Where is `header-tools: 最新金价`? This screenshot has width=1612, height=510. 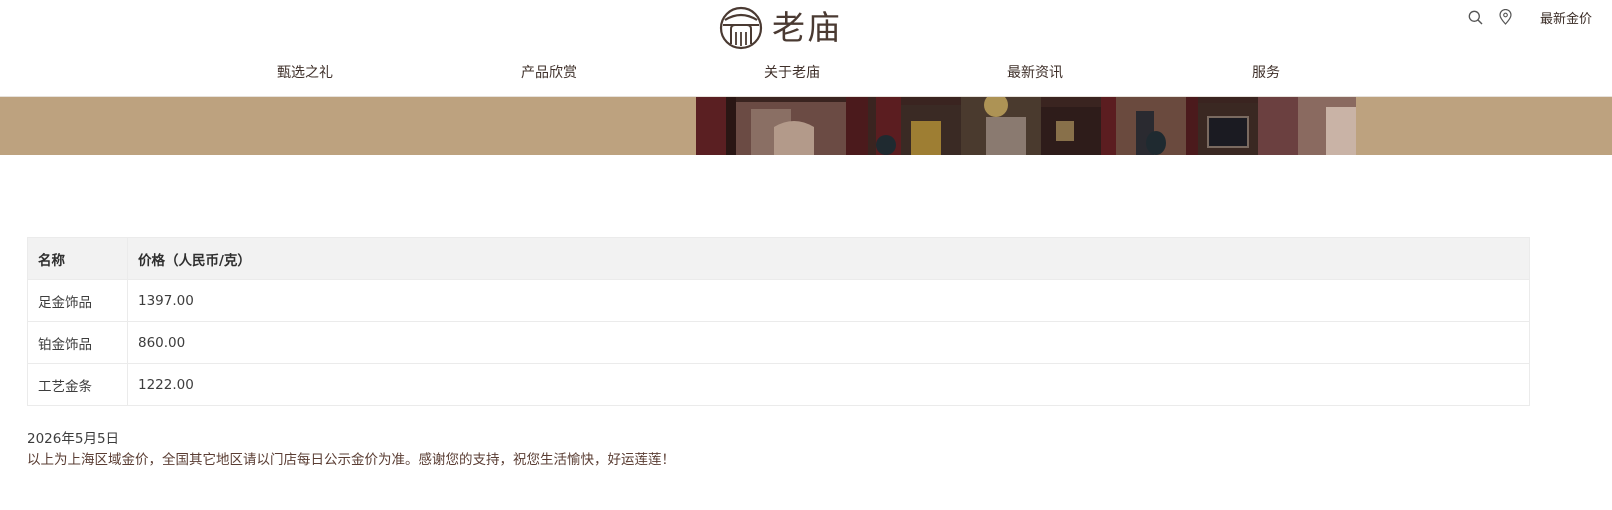
header-tools: 最新金价 is located at coordinates (1530, 17).